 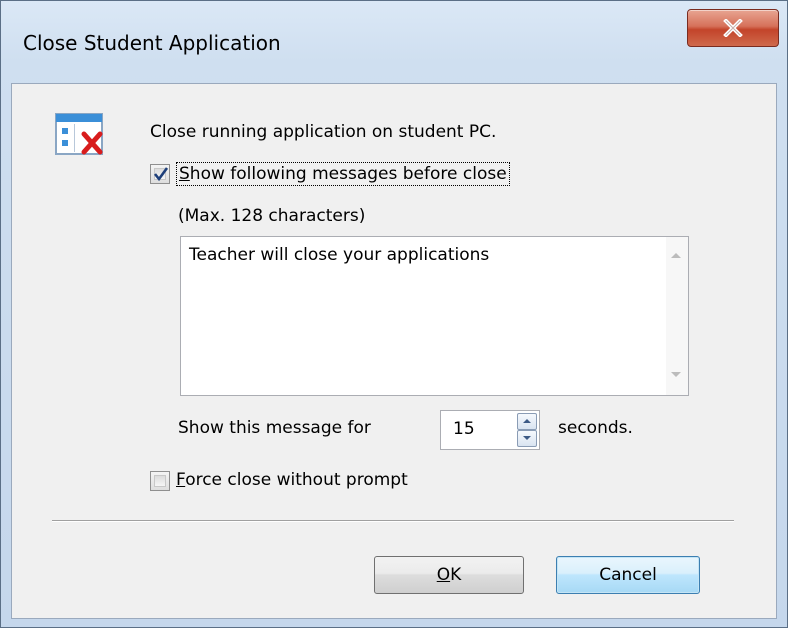 What do you see at coordinates (394, 42) in the screenshot?
I see `title-bar: Close Student Application` at bounding box center [394, 42].